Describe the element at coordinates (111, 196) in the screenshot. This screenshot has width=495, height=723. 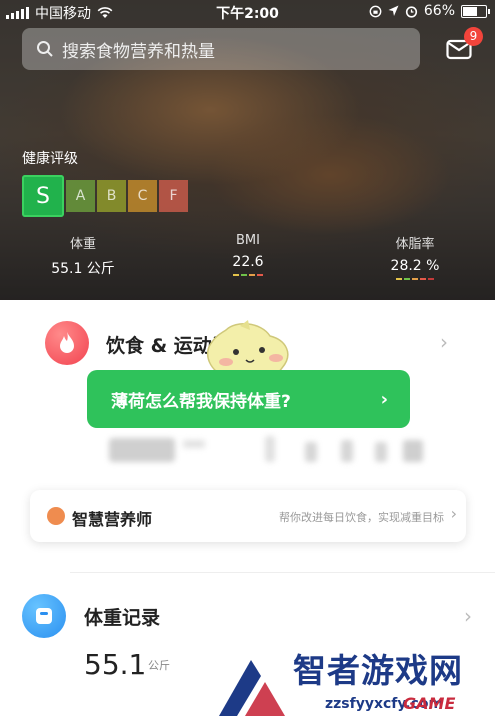
I see `grade-b: B` at that location.